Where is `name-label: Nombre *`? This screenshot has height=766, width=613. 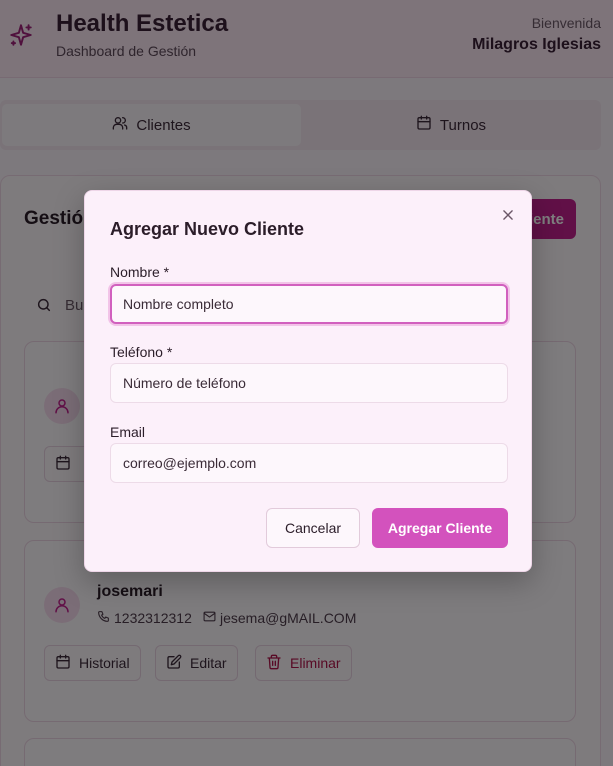 name-label: Nombre * is located at coordinates (140, 272).